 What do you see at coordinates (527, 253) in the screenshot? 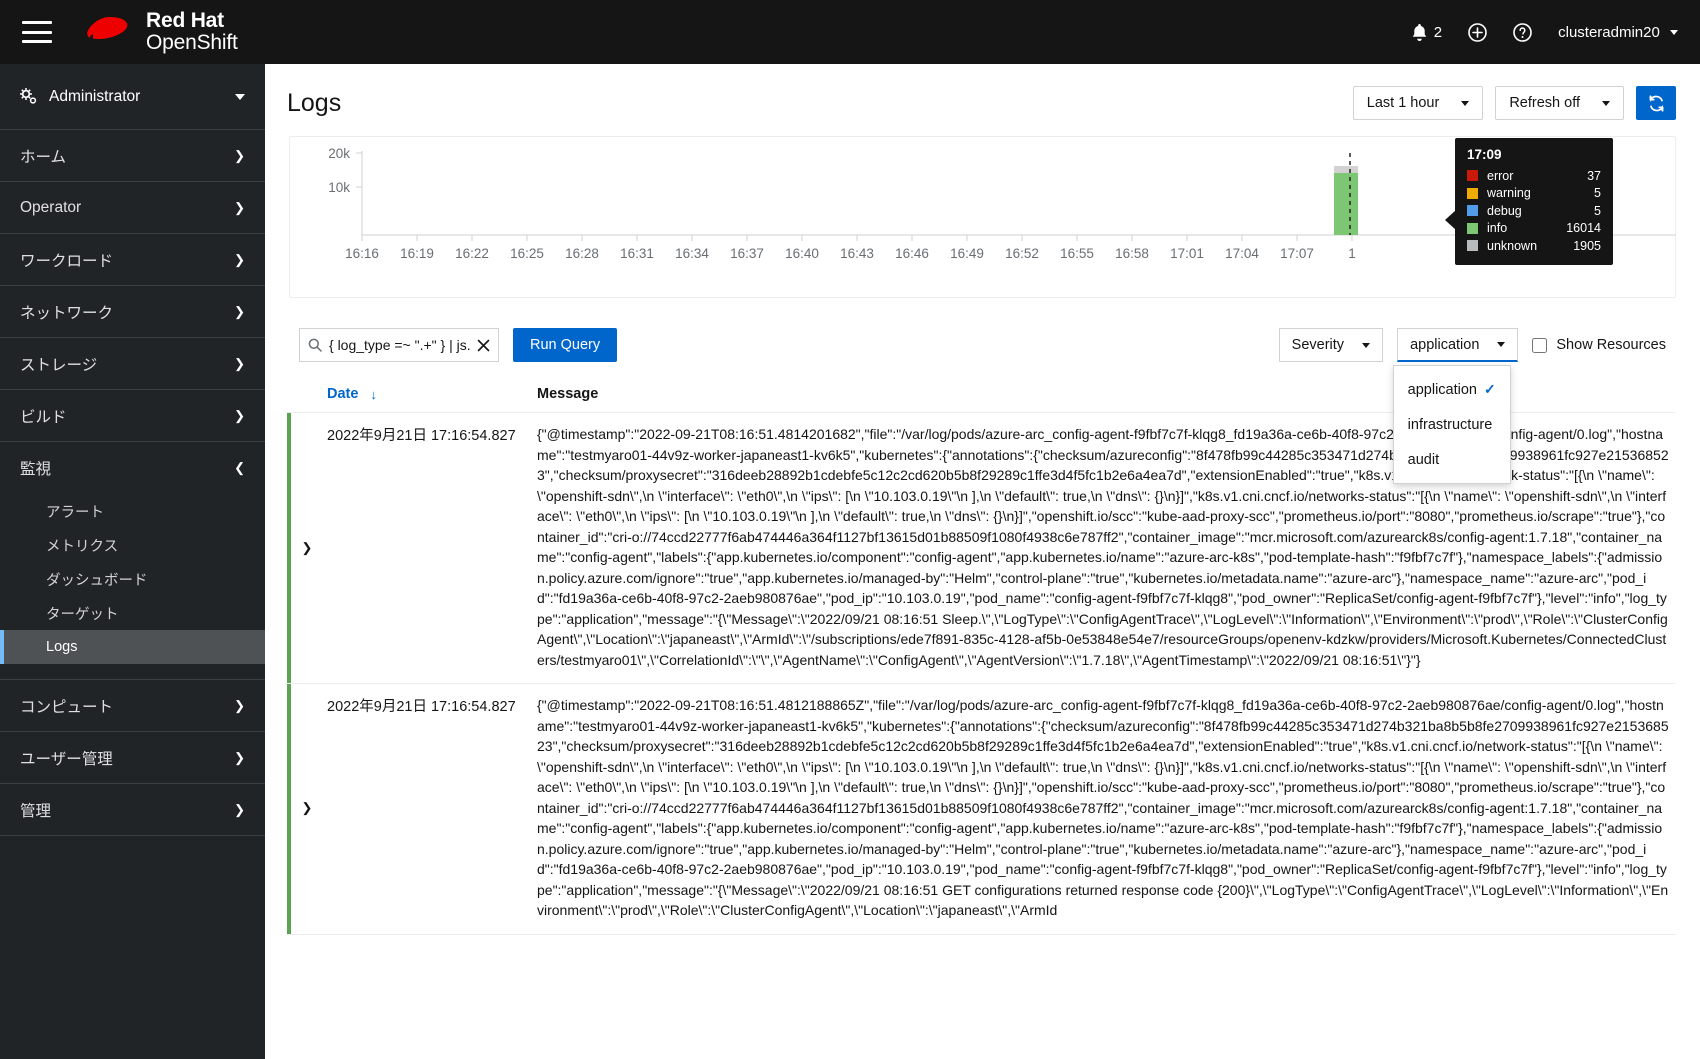
I see `svg-text: 16:25` at bounding box center [527, 253].